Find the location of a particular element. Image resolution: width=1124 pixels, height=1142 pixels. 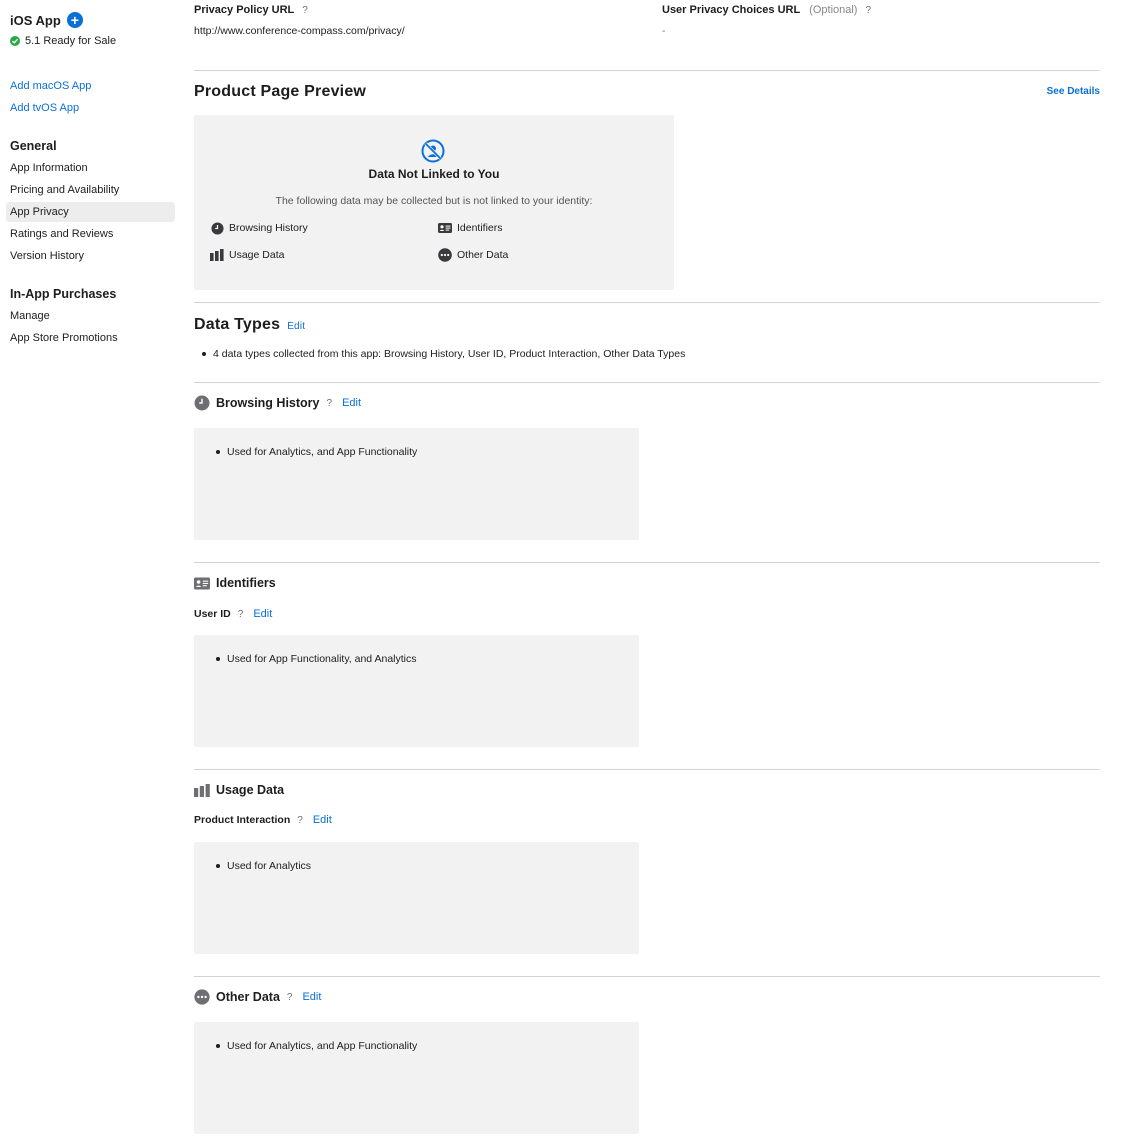

browsing-history-edit-link: Edit is located at coordinates (351, 403).